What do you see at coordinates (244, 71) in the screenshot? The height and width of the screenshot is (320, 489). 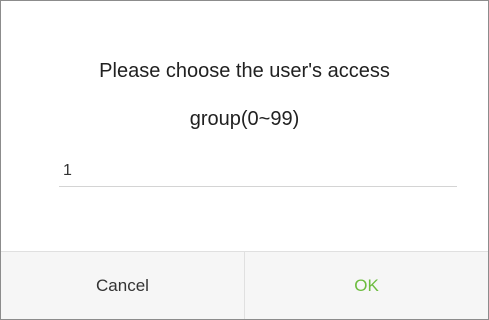 I see `prompt-line-1: Please choose the user's access` at bounding box center [244, 71].